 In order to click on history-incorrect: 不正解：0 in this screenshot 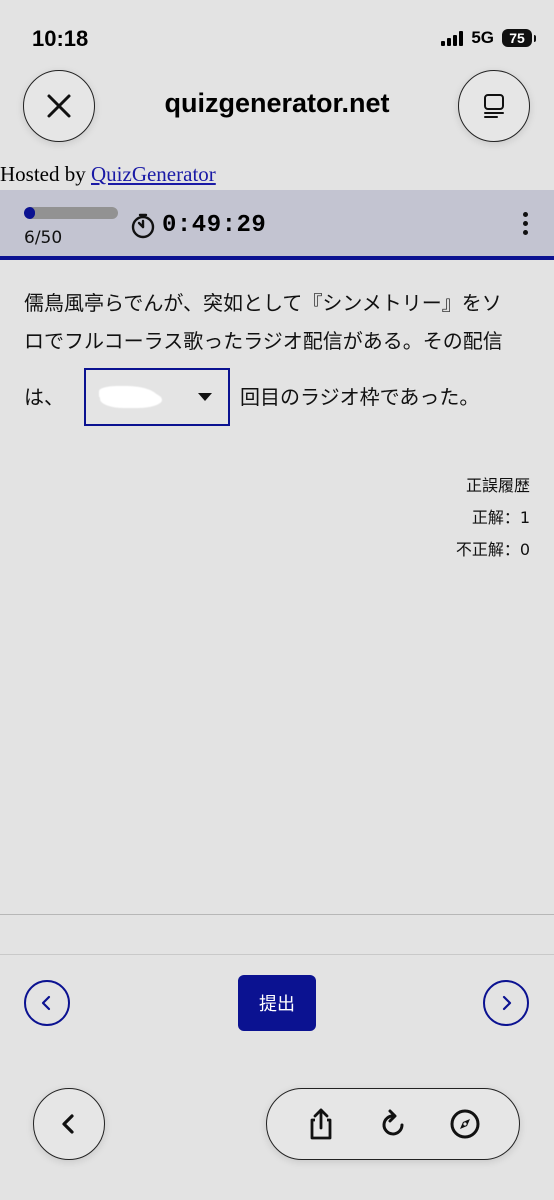, I will do `click(492, 549)`.